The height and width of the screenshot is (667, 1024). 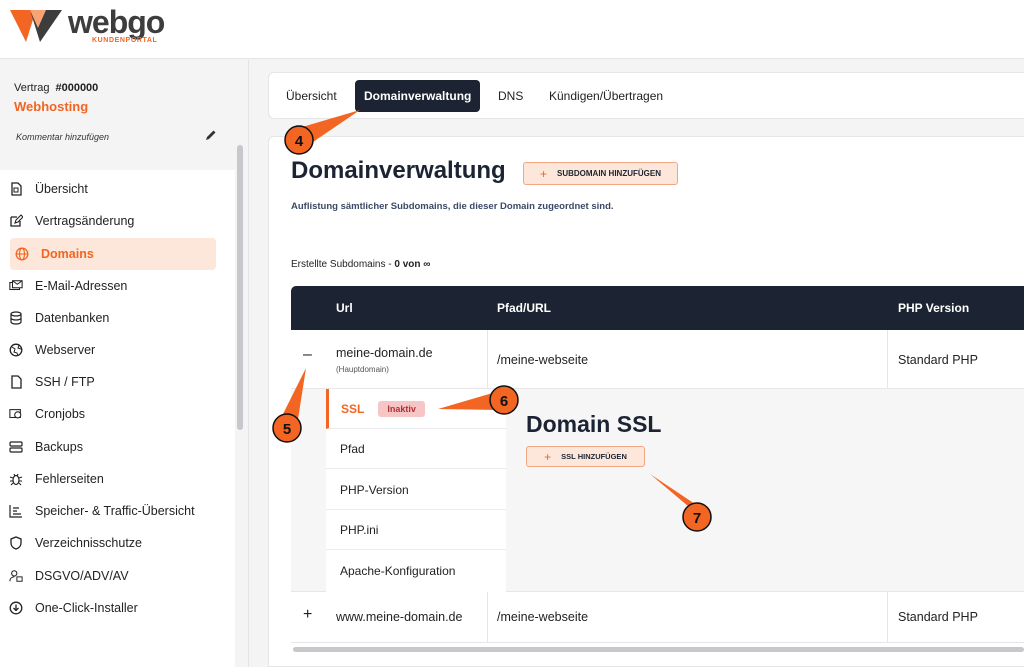 What do you see at coordinates (353, 408) in the screenshot?
I see `subnav-item-label: SSL` at bounding box center [353, 408].